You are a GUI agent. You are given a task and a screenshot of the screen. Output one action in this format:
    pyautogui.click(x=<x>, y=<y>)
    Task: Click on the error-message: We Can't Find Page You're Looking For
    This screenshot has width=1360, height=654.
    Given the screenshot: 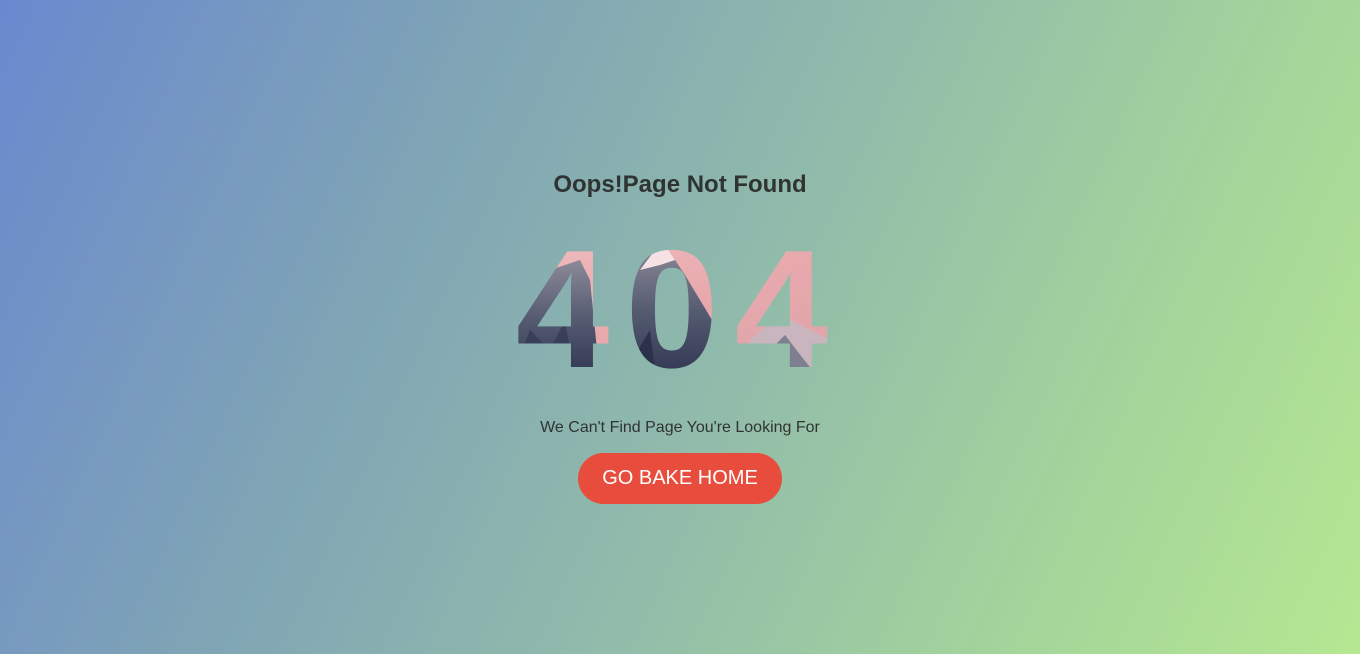 What is the action you would take?
    pyautogui.click(x=680, y=427)
    